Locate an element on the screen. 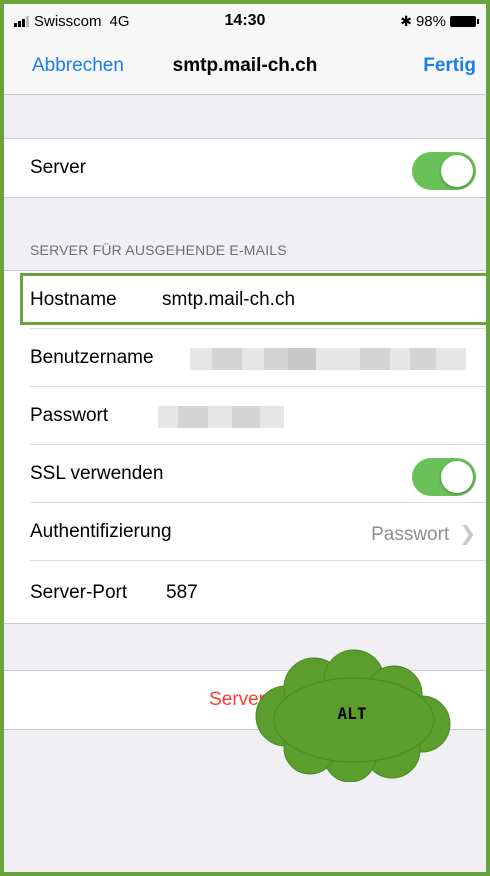 This screenshot has height=876, width=490. password-field-redacted is located at coordinates (221, 417).